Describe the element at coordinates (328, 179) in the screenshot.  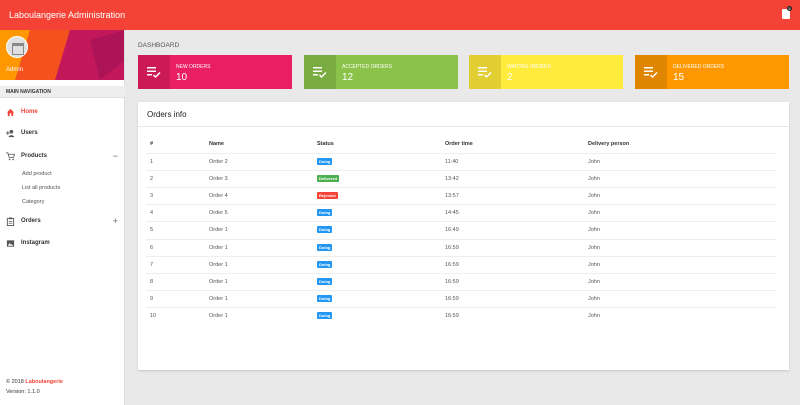
I see `status-badge: Delivered` at that location.